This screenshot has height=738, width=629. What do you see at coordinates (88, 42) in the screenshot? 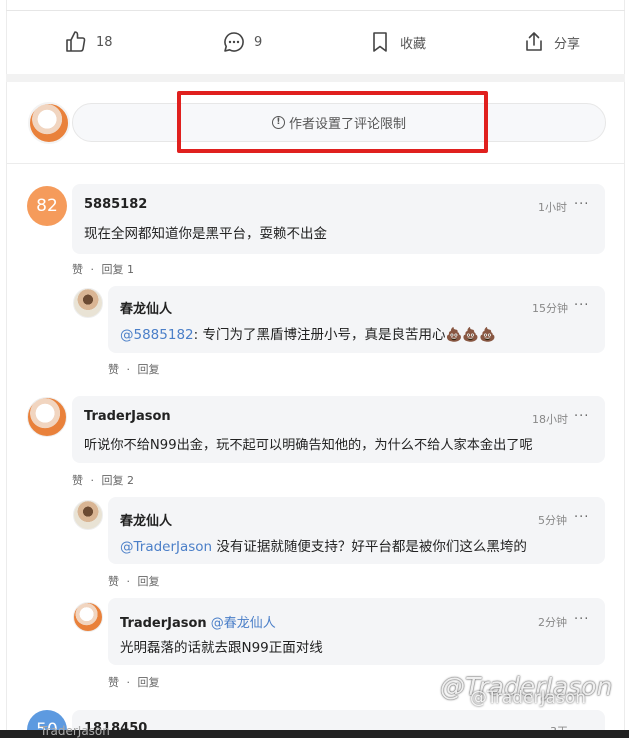
I see `like-button: 18` at bounding box center [88, 42].